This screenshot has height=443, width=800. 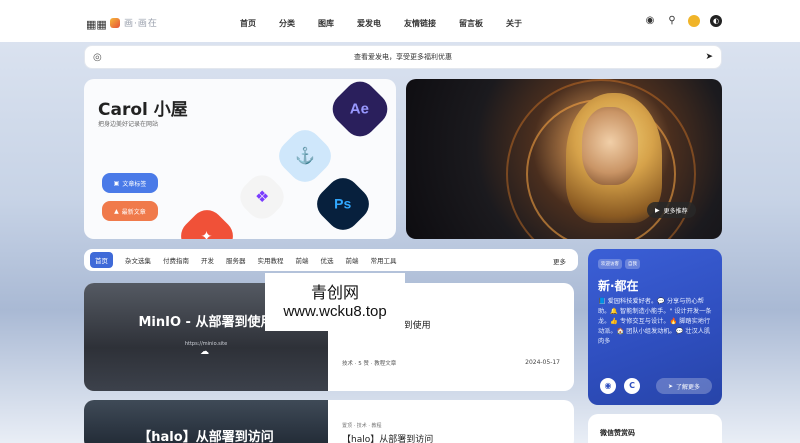 I want to click on notice-text: 查看爱发电，享受更多福利优惠, so click(x=403, y=57).